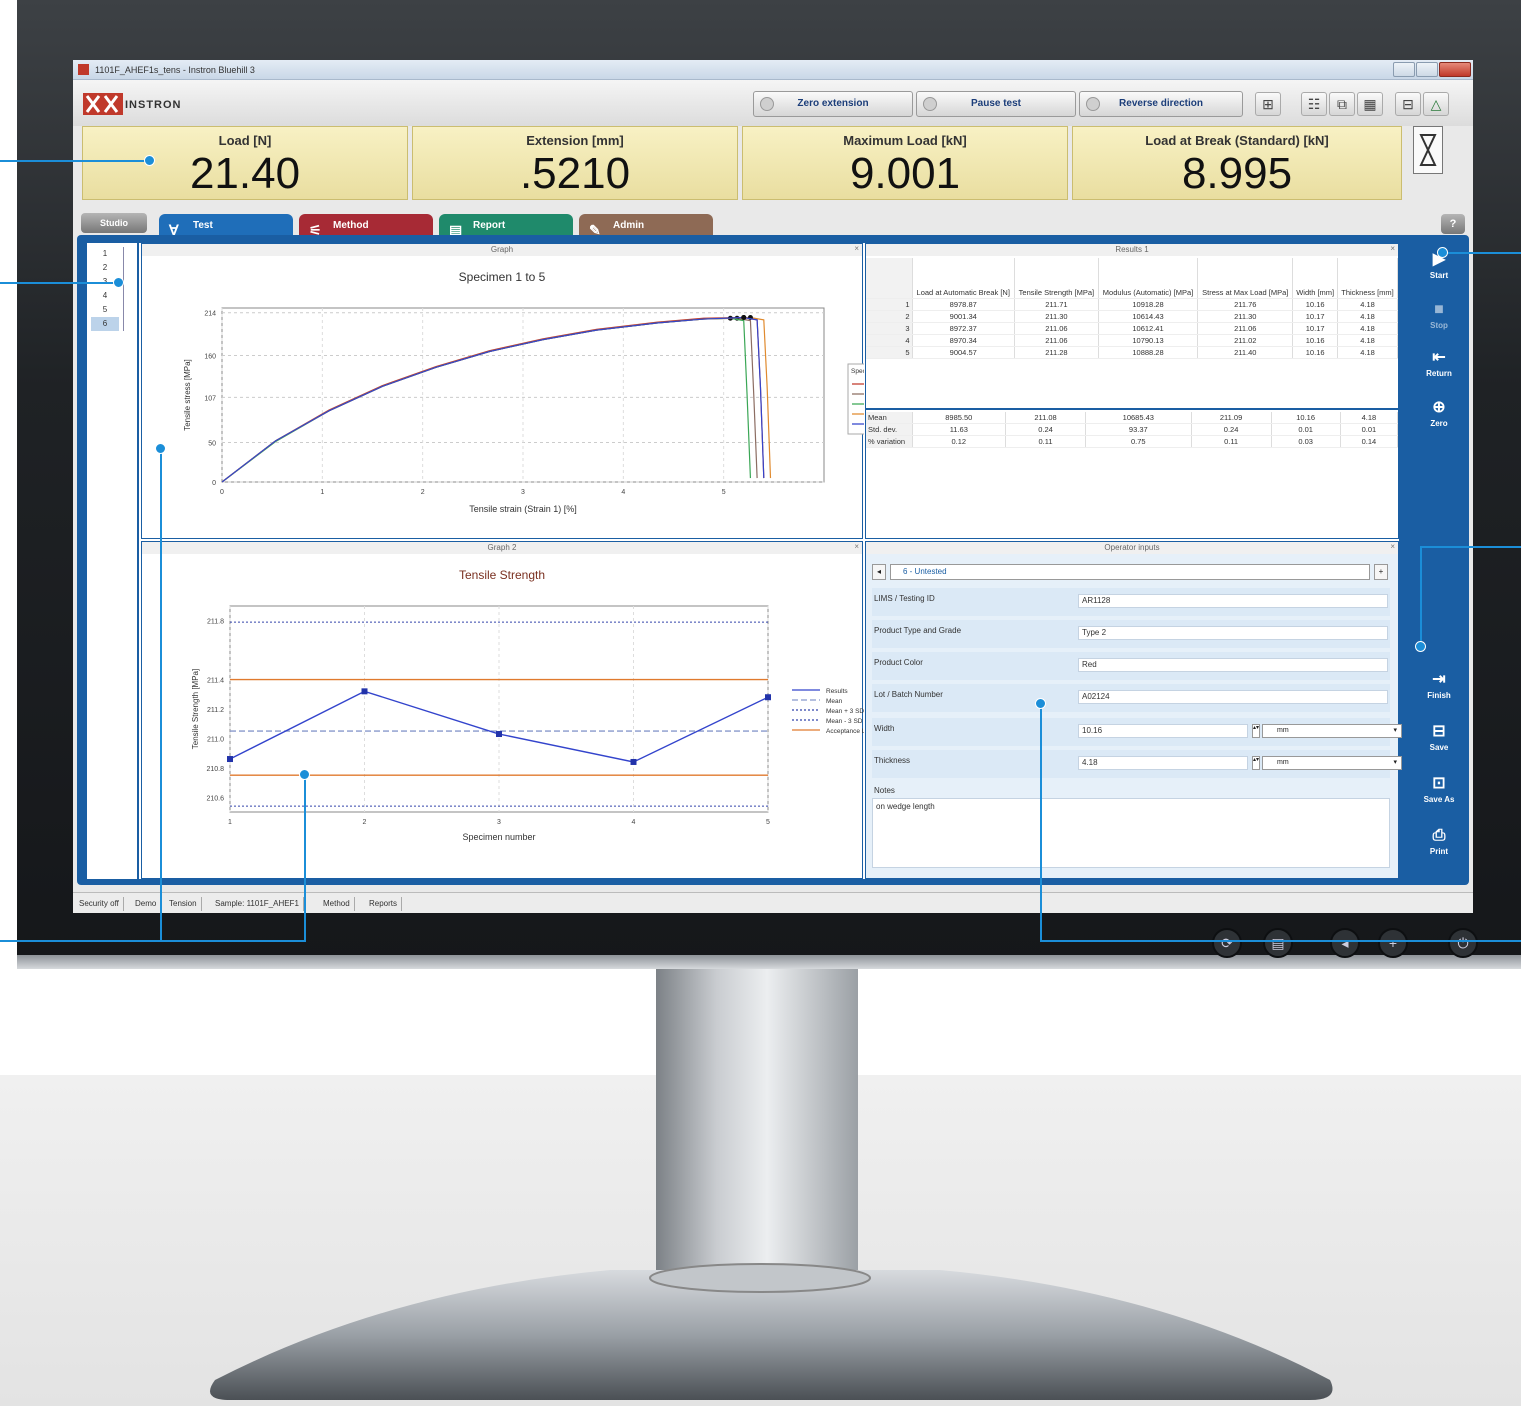  Describe the element at coordinates (1138, 441) in the screenshot. I see `table-cell: 0.75` at that location.